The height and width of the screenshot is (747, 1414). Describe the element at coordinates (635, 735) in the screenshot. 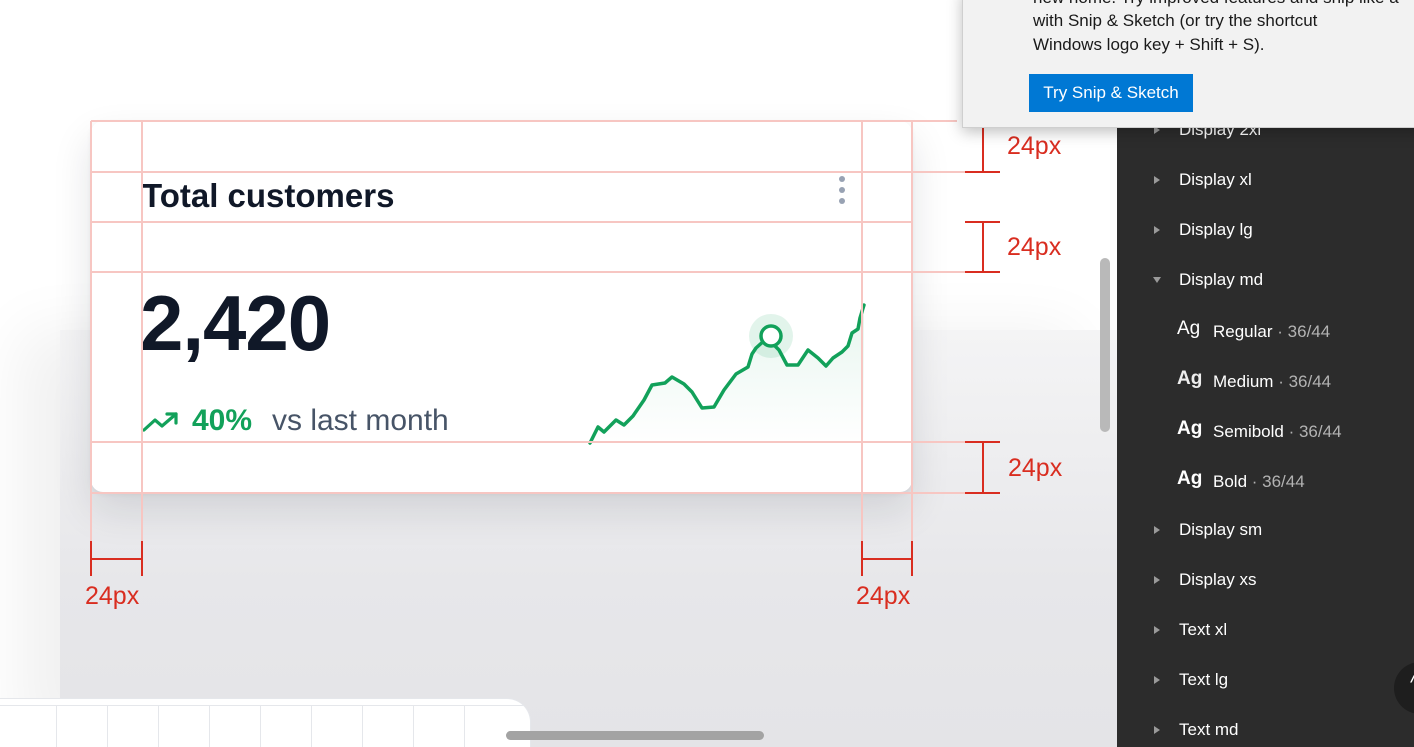

I see `horizontal-scrollbar` at that location.